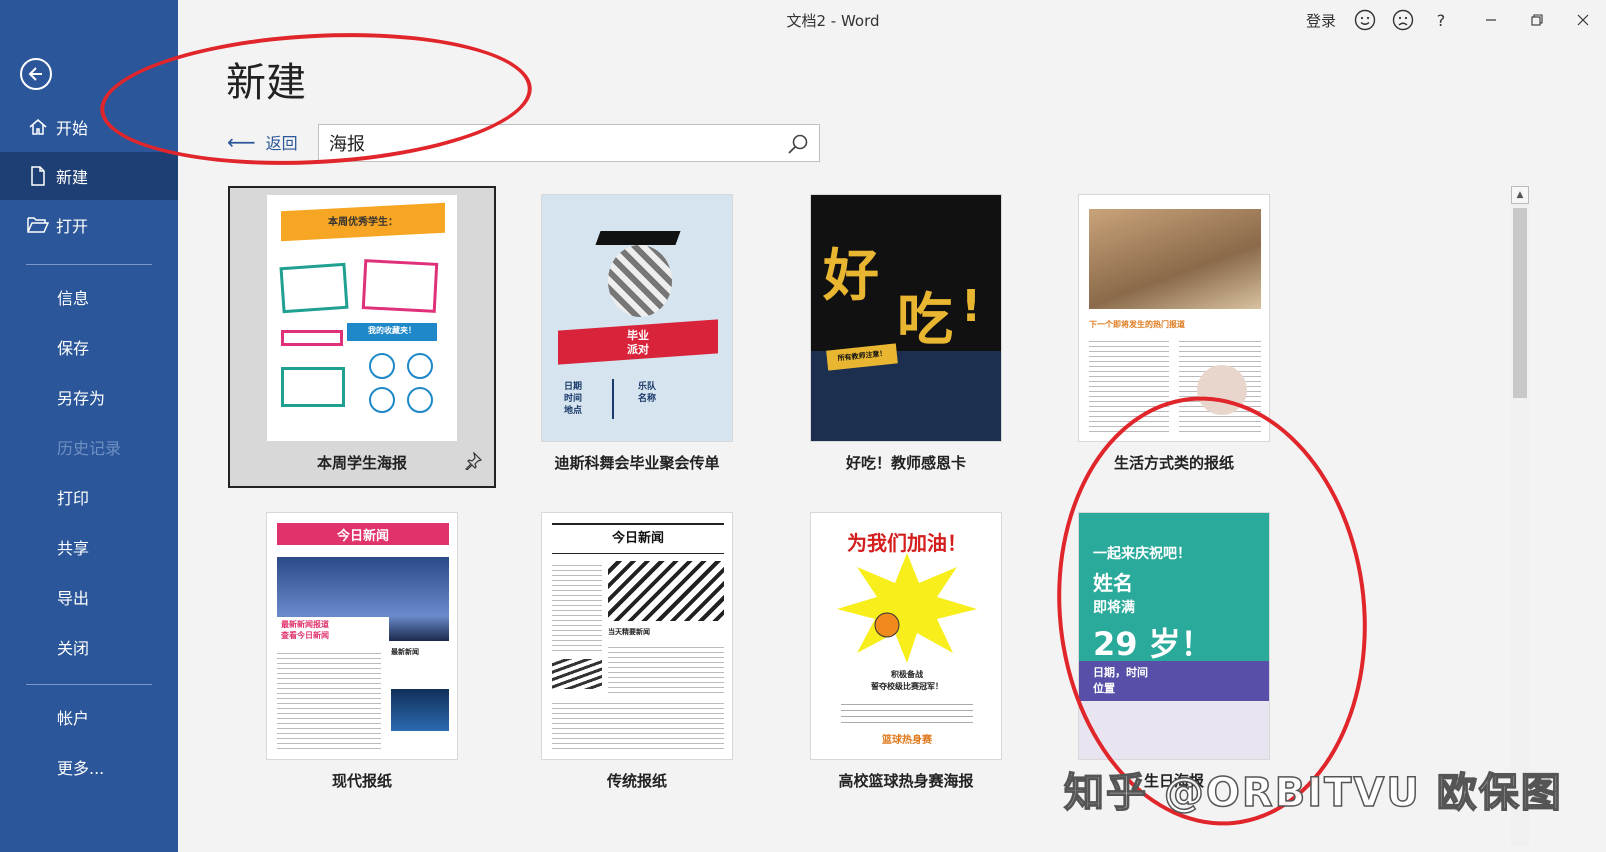 The width and height of the screenshot is (1606, 852). What do you see at coordinates (1173, 463) in the screenshot?
I see `template-label: 生活方式类的报纸` at bounding box center [1173, 463].